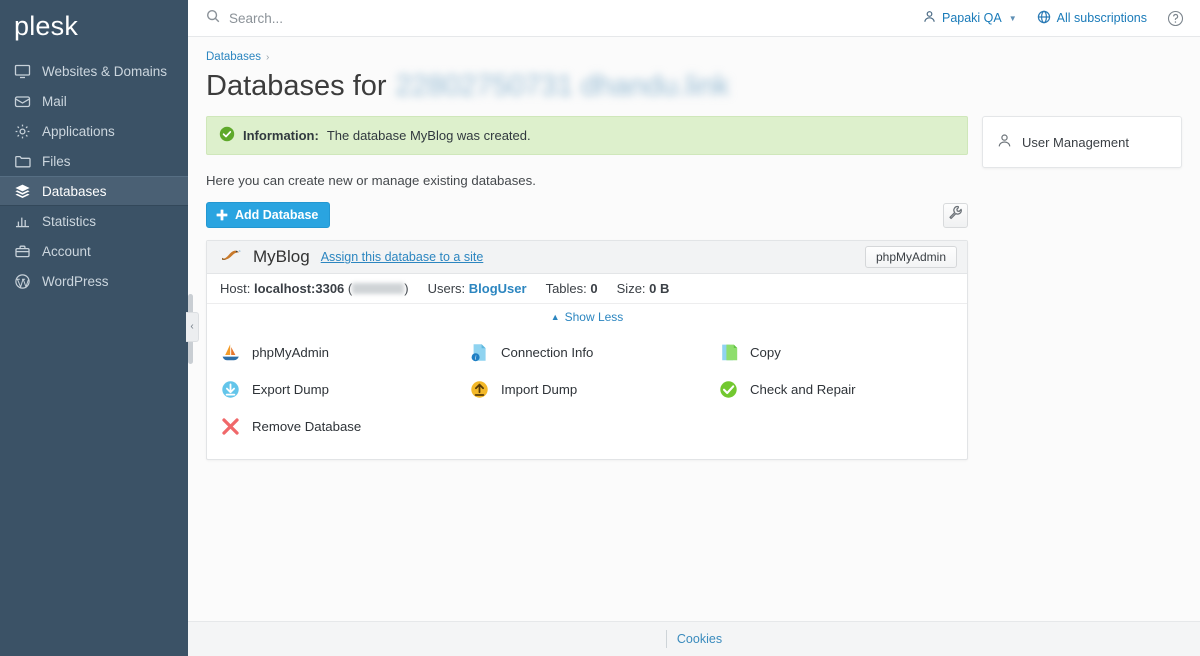 The image size is (1200, 656). I want to click on monitor-icon, so click(22, 71).